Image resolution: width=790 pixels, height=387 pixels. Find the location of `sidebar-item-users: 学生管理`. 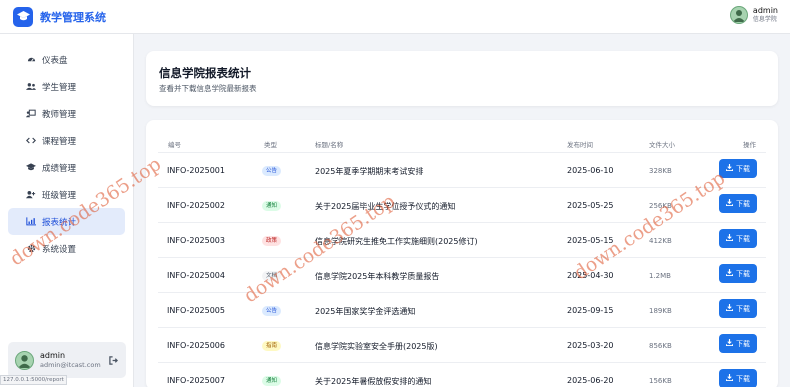

sidebar-item-users: 学生管理 is located at coordinates (66, 86).